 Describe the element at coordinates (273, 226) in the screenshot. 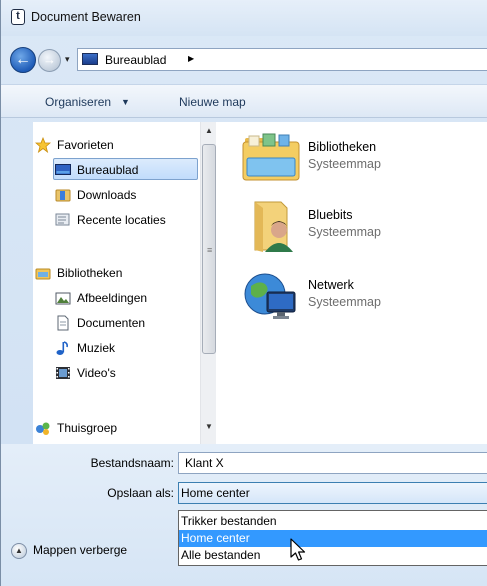

I see `user-folder-icon` at that location.